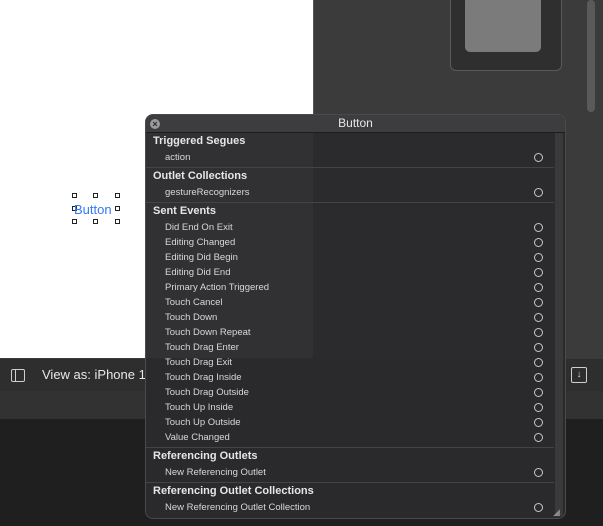  Describe the element at coordinates (199, 227) in the screenshot. I see `event-item: Did End On Exit` at that location.